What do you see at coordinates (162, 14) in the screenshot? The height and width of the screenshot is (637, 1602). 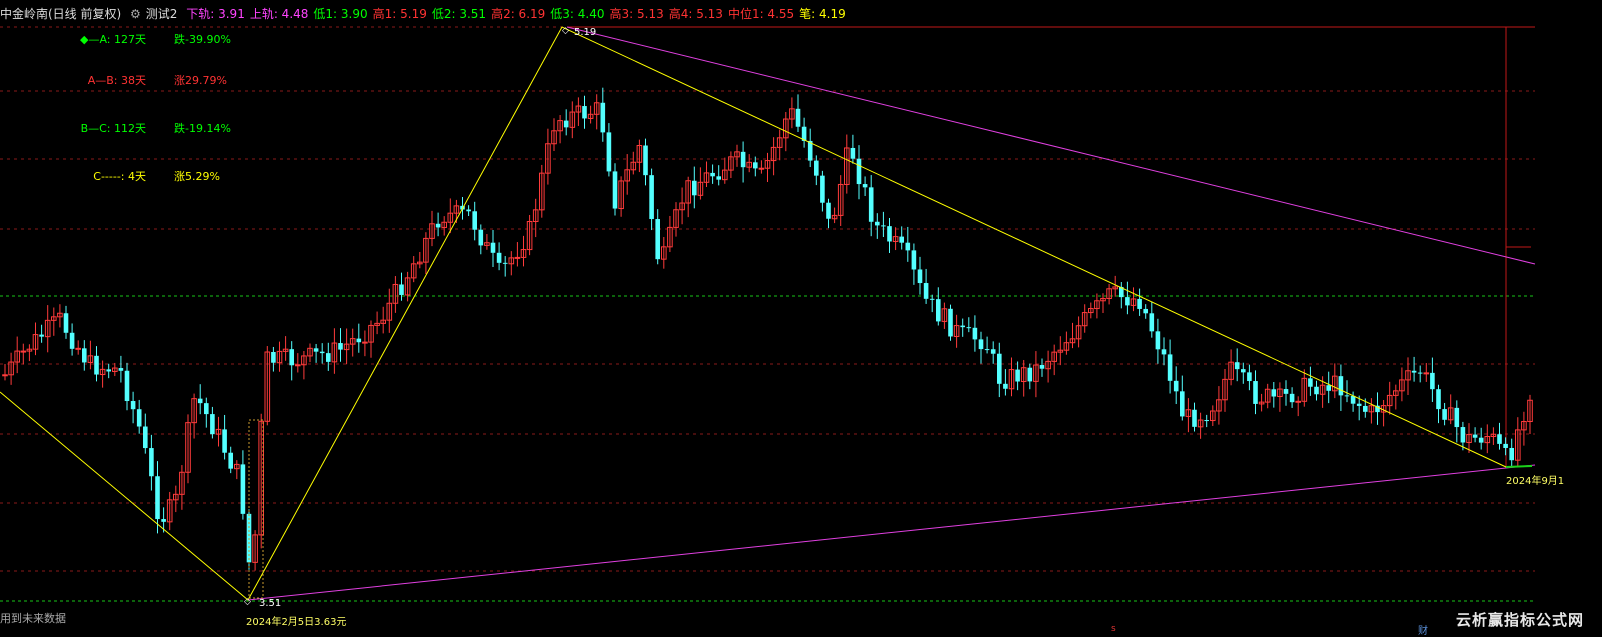 I see `indicator-name: 测试2` at bounding box center [162, 14].